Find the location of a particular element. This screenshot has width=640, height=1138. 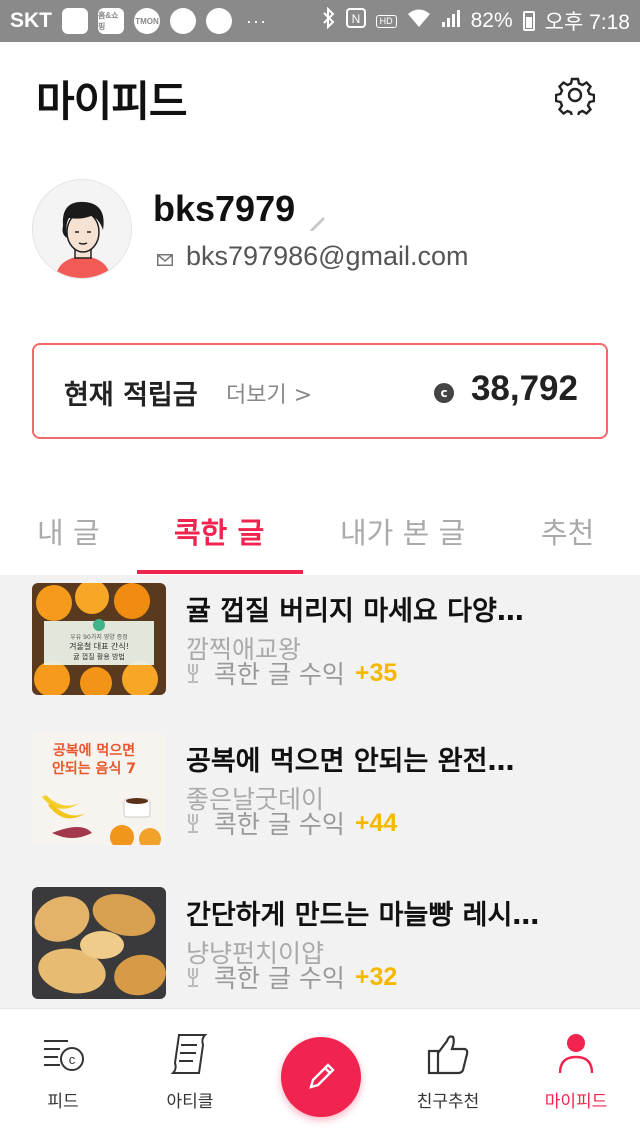

wifi-icon is located at coordinates (419, 21).